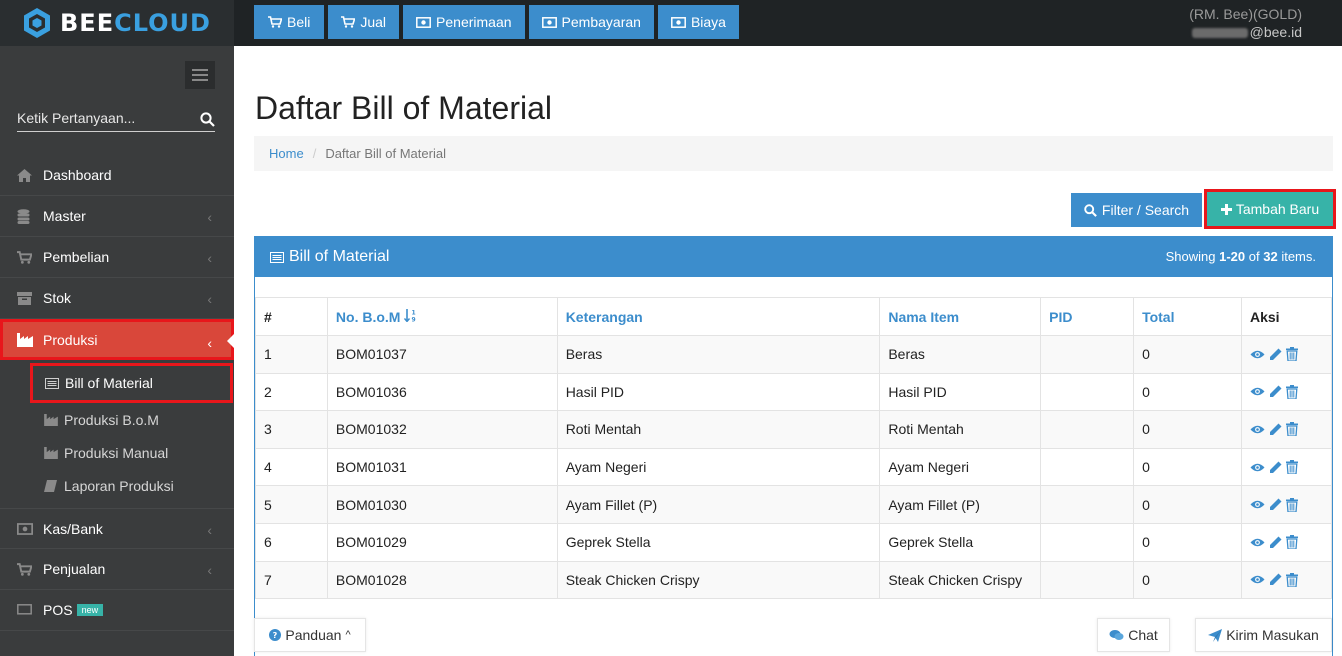 The width and height of the screenshot is (1342, 656). Describe the element at coordinates (310, 635) in the screenshot. I see `guide-button: ? Panduan ^` at that location.